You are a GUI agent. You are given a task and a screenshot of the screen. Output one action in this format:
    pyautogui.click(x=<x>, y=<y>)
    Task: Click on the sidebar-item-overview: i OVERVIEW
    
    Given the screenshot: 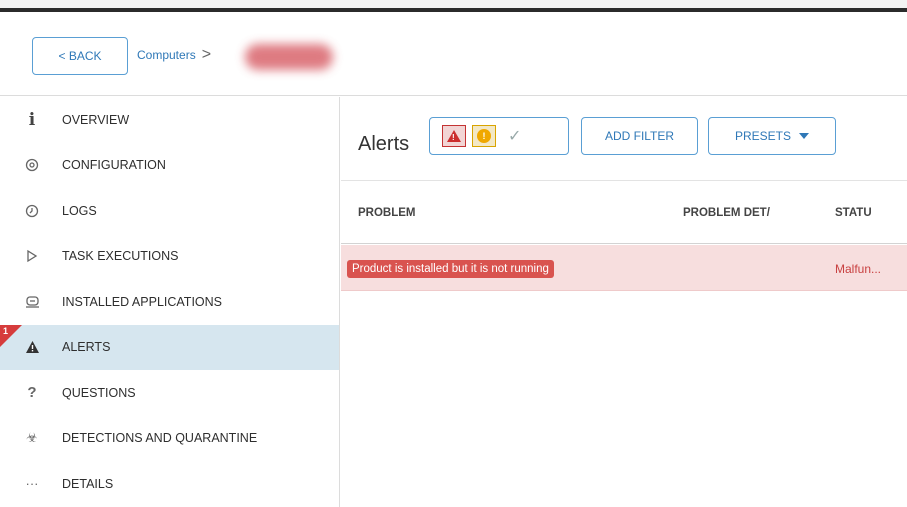 What is the action you would take?
    pyautogui.click(x=169, y=120)
    